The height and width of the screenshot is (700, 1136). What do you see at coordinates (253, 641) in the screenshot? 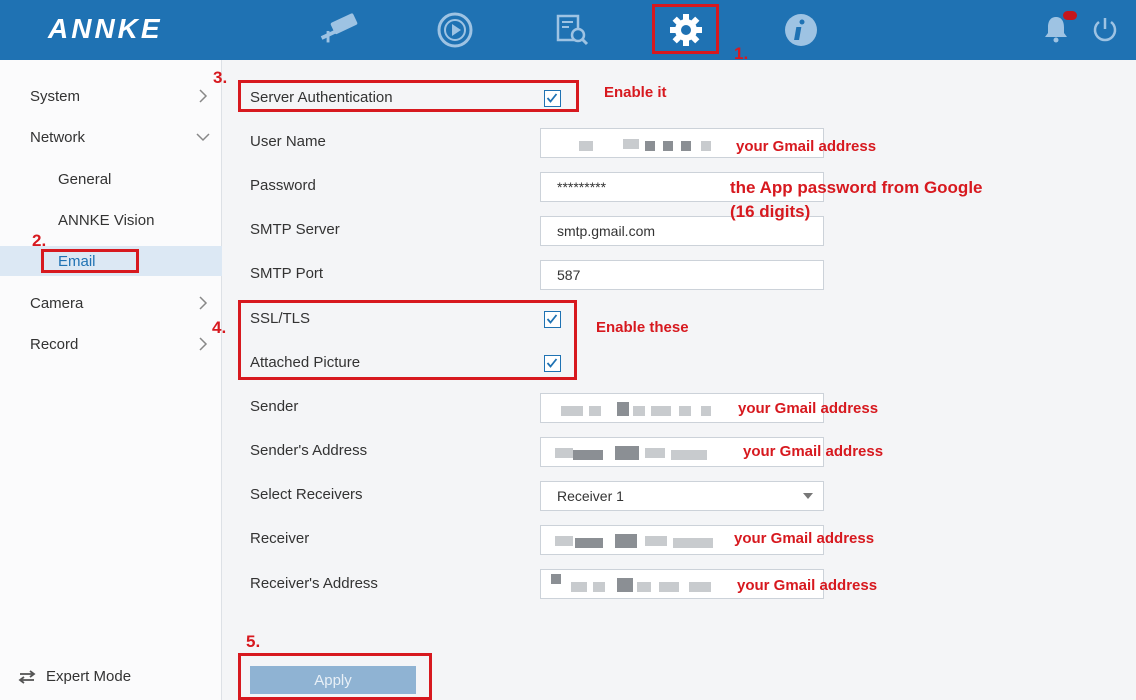
I see `annotation-step-5: 5.` at bounding box center [253, 641].